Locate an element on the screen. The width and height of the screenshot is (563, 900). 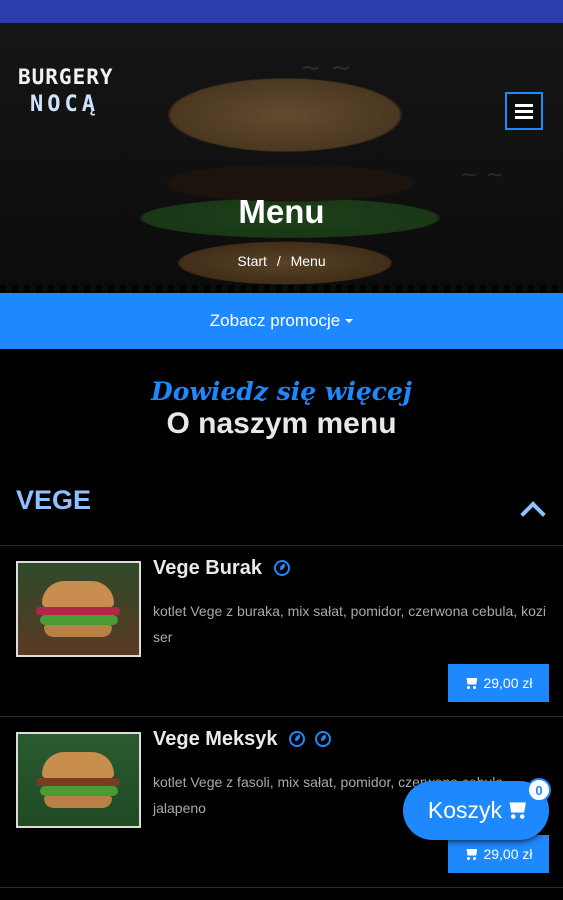
breadcrumb-start-link: Start is located at coordinates (252, 261).